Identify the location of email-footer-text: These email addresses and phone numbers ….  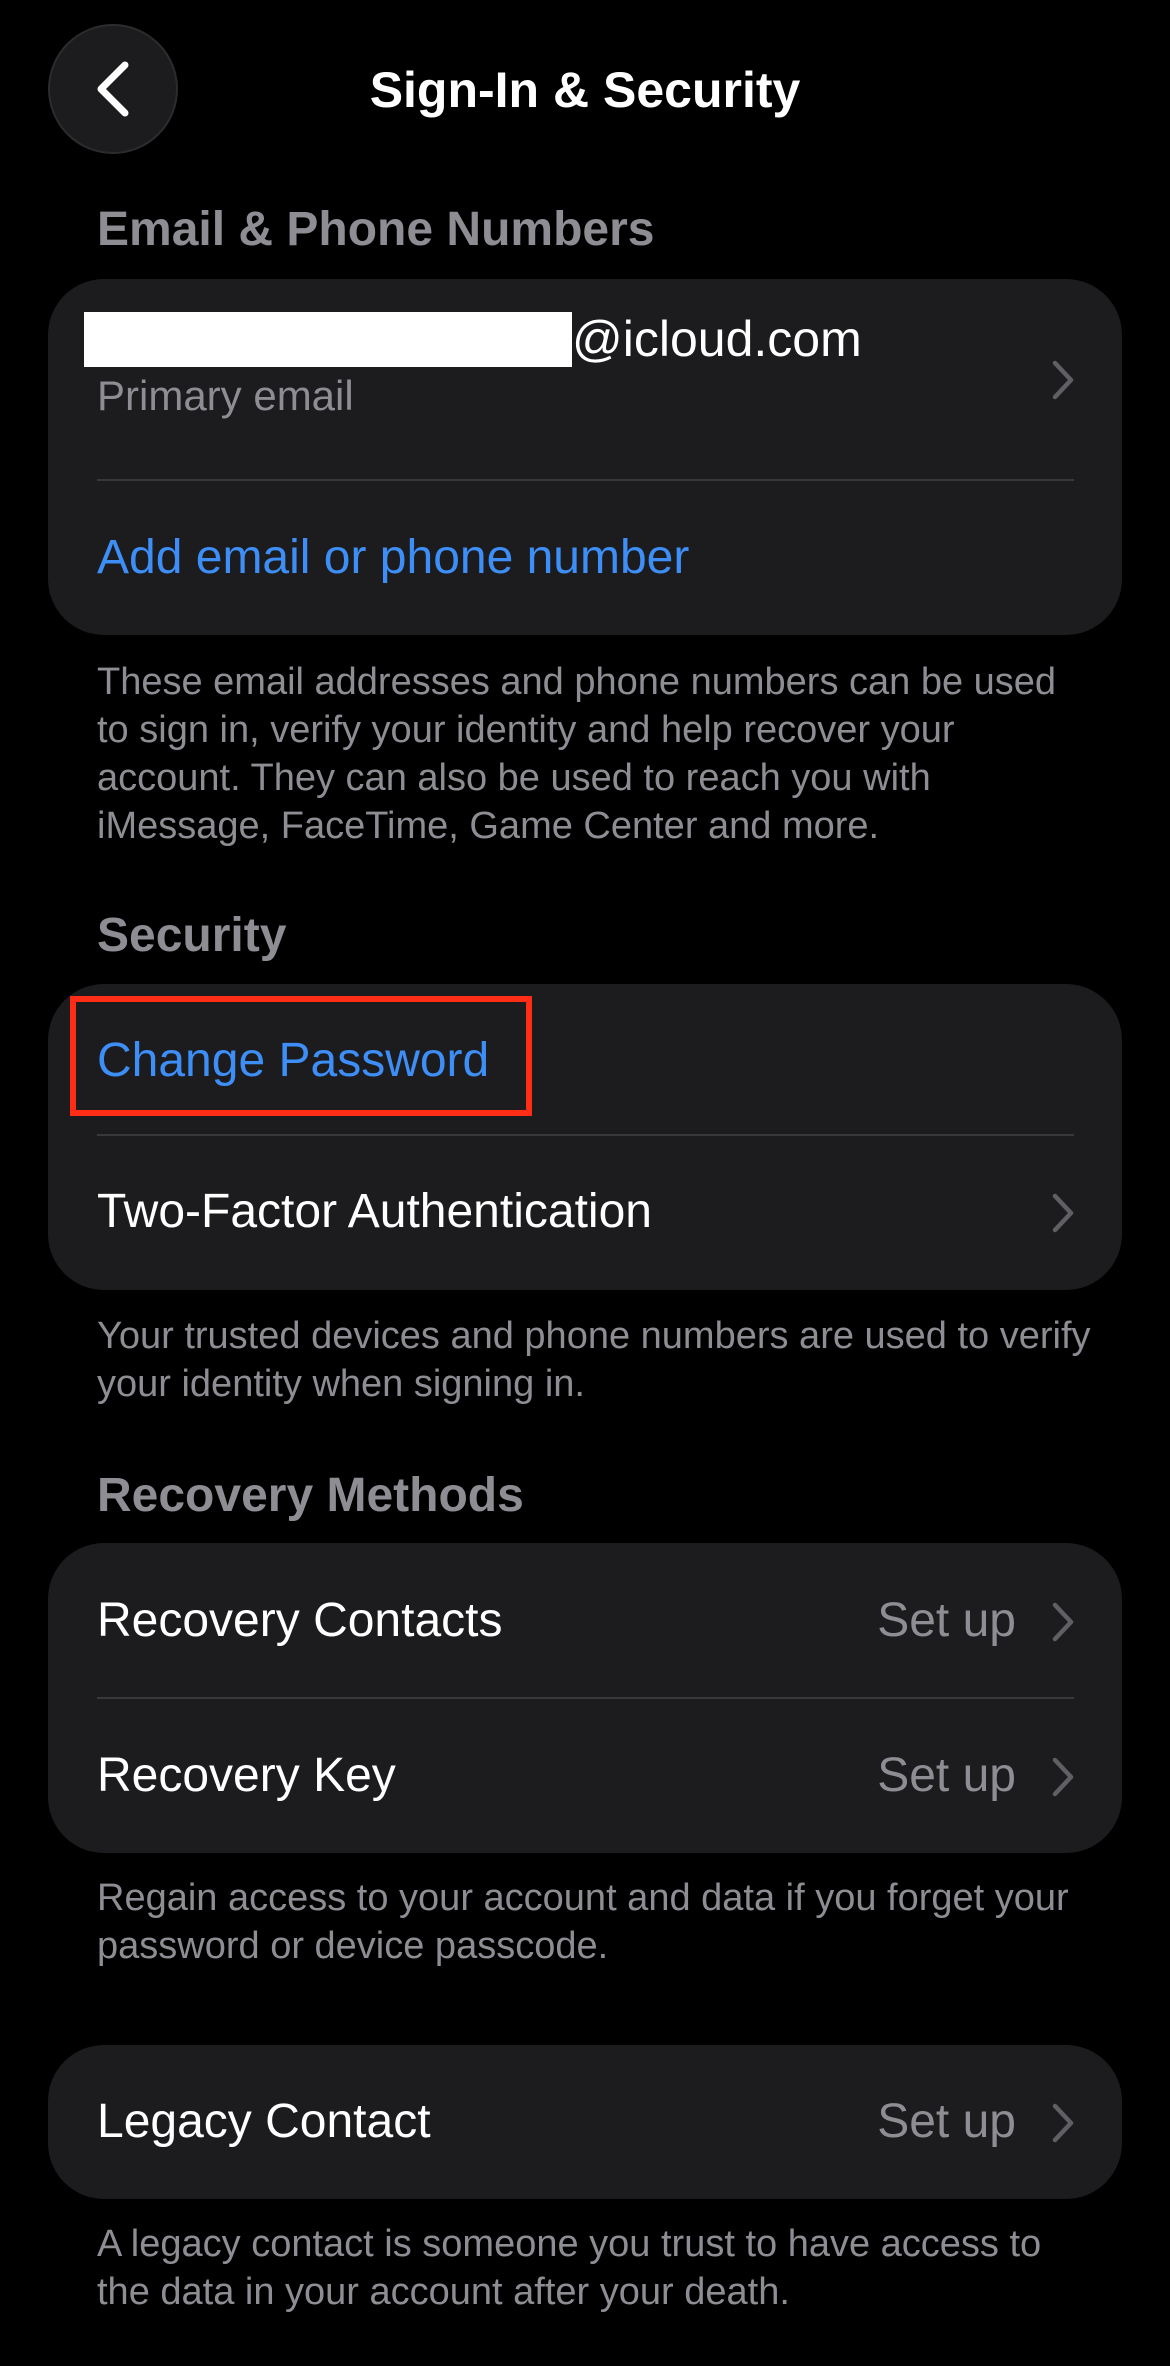
(577, 754).